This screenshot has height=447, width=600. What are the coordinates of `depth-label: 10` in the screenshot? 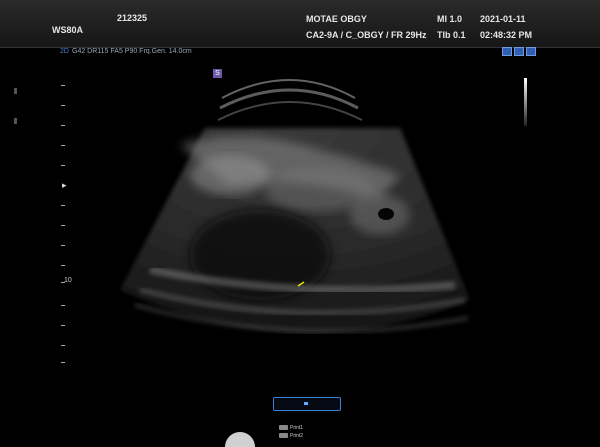 It's located at (68, 280).